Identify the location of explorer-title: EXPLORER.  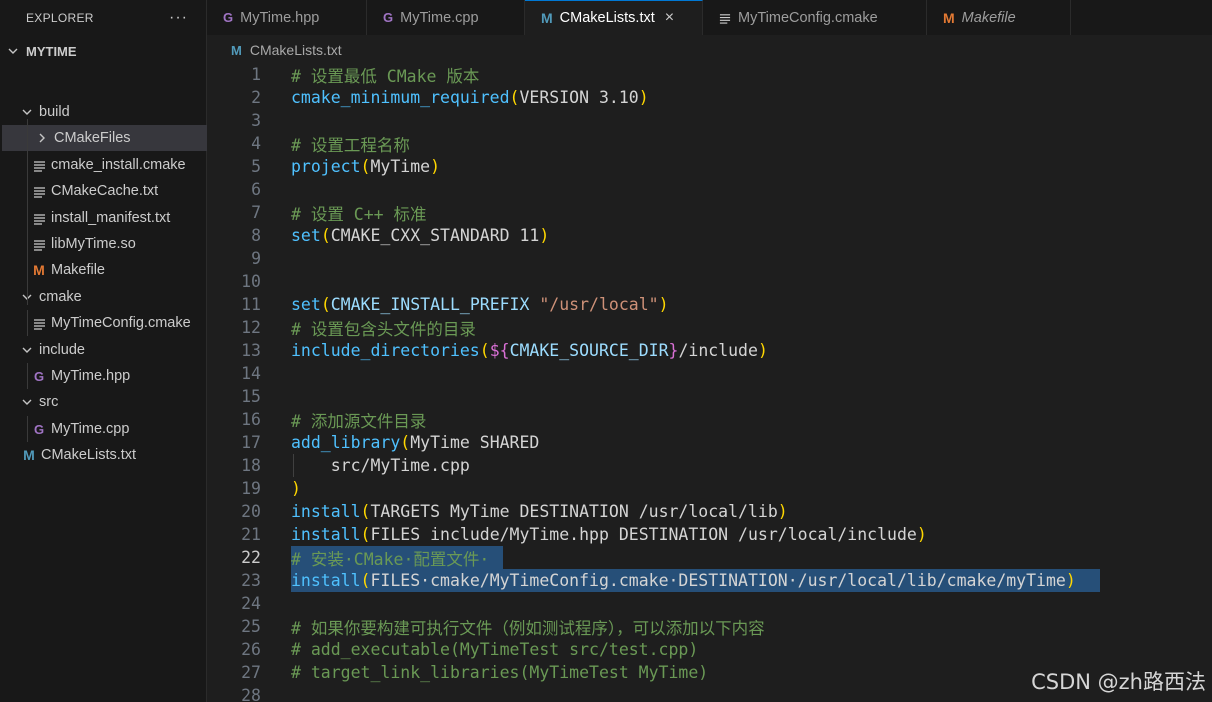
(60, 17).